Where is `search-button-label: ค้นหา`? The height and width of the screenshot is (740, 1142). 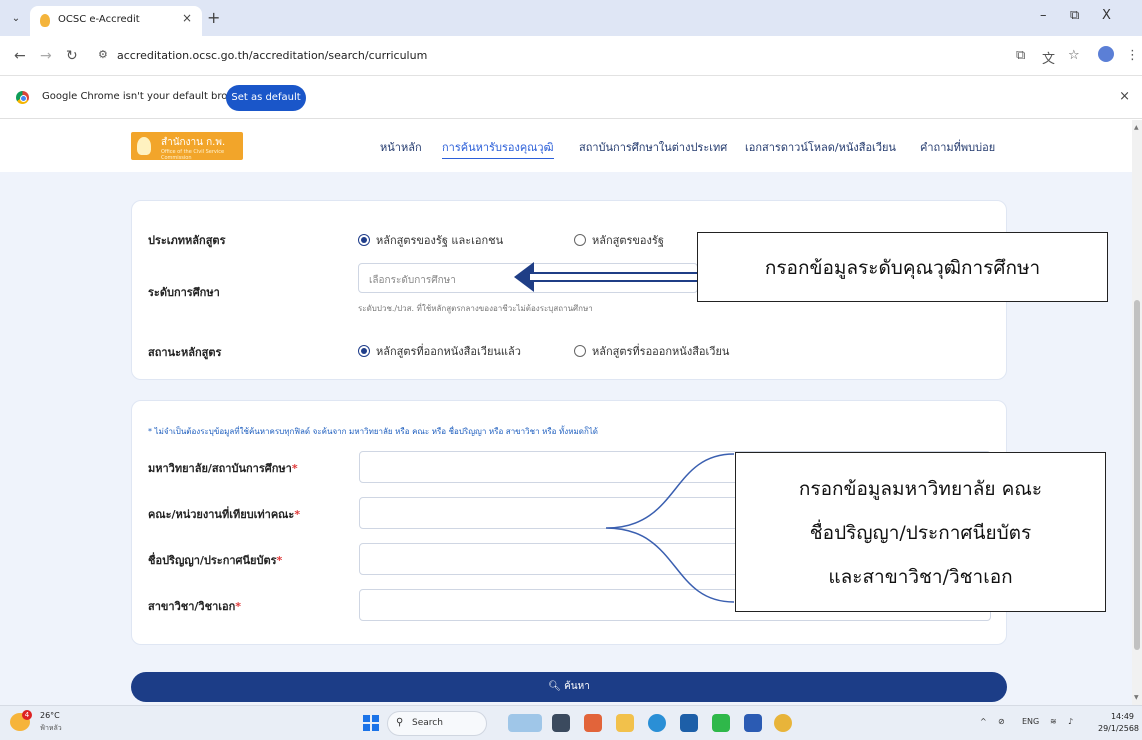
search-button-label: ค้นหา is located at coordinates (577, 686).